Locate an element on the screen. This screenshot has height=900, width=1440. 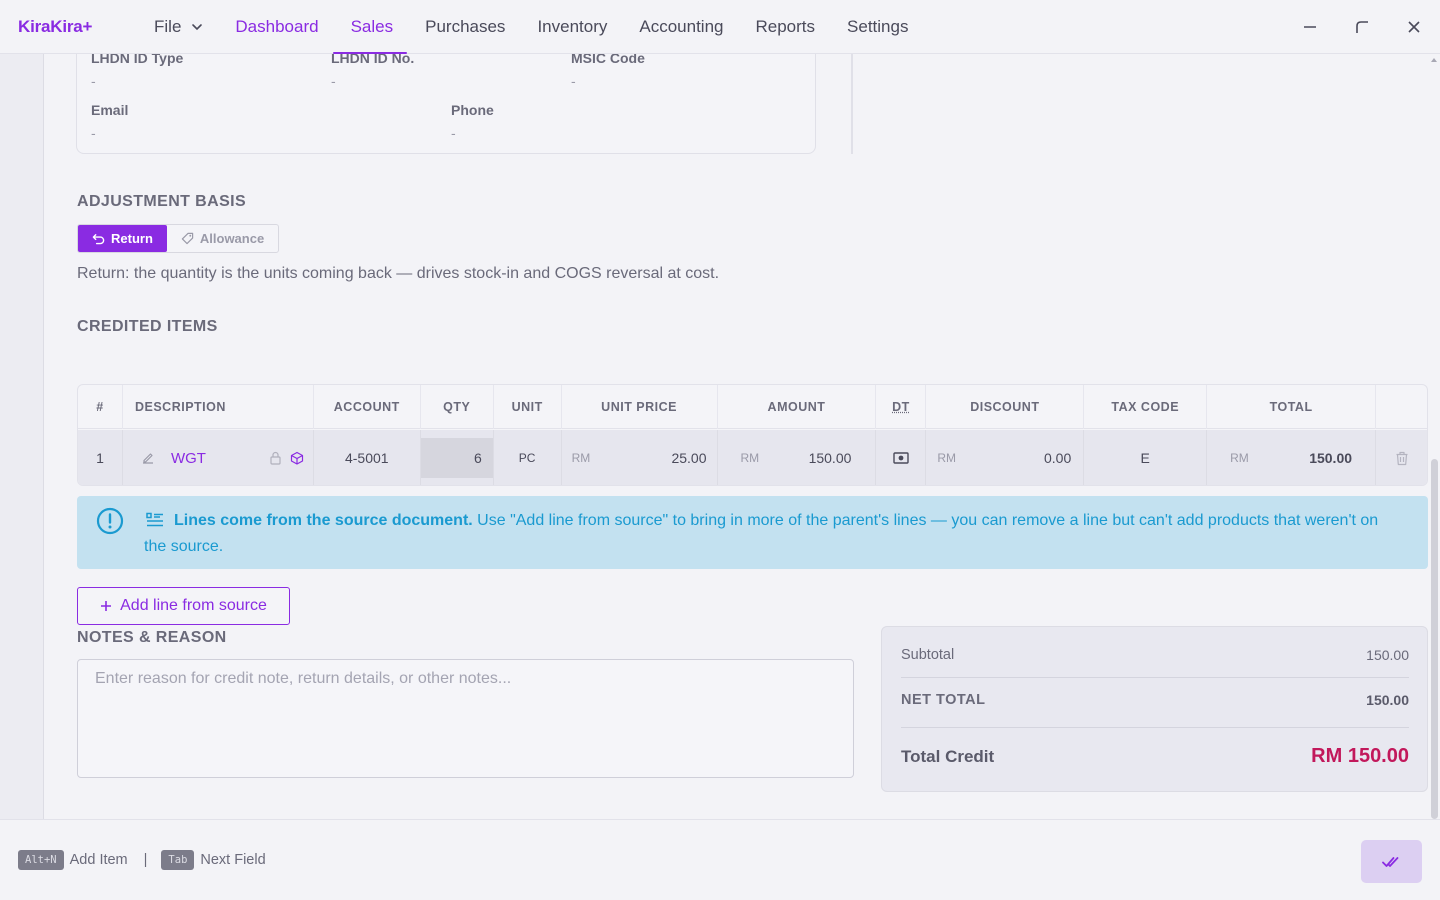
row-delete-cell is located at coordinates (1401, 457).